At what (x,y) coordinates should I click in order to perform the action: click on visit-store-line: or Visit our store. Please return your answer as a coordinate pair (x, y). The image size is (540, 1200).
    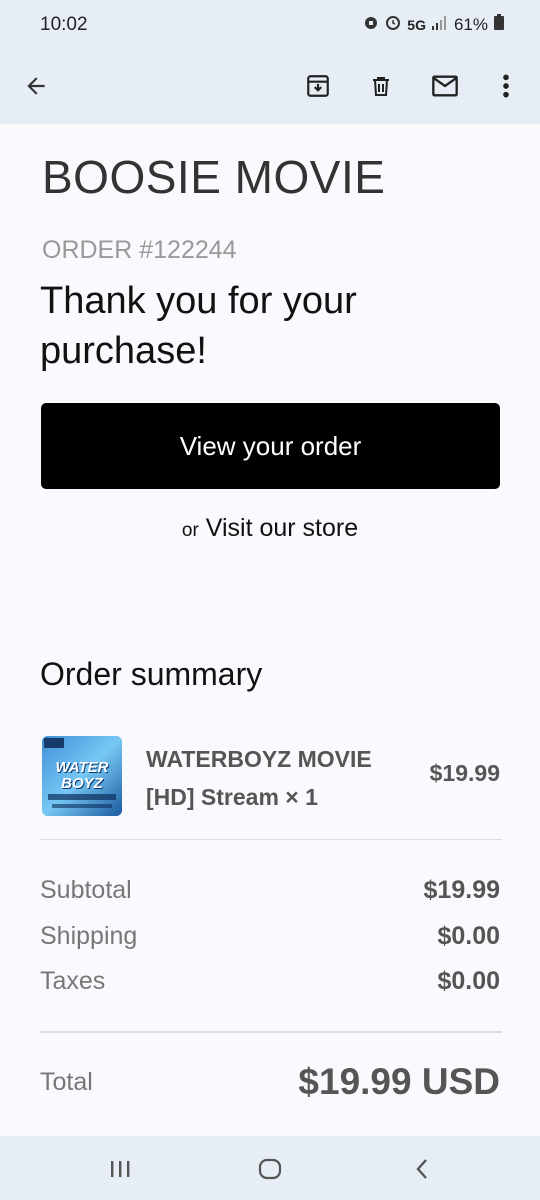
    Looking at the image, I should click on (270, 528).